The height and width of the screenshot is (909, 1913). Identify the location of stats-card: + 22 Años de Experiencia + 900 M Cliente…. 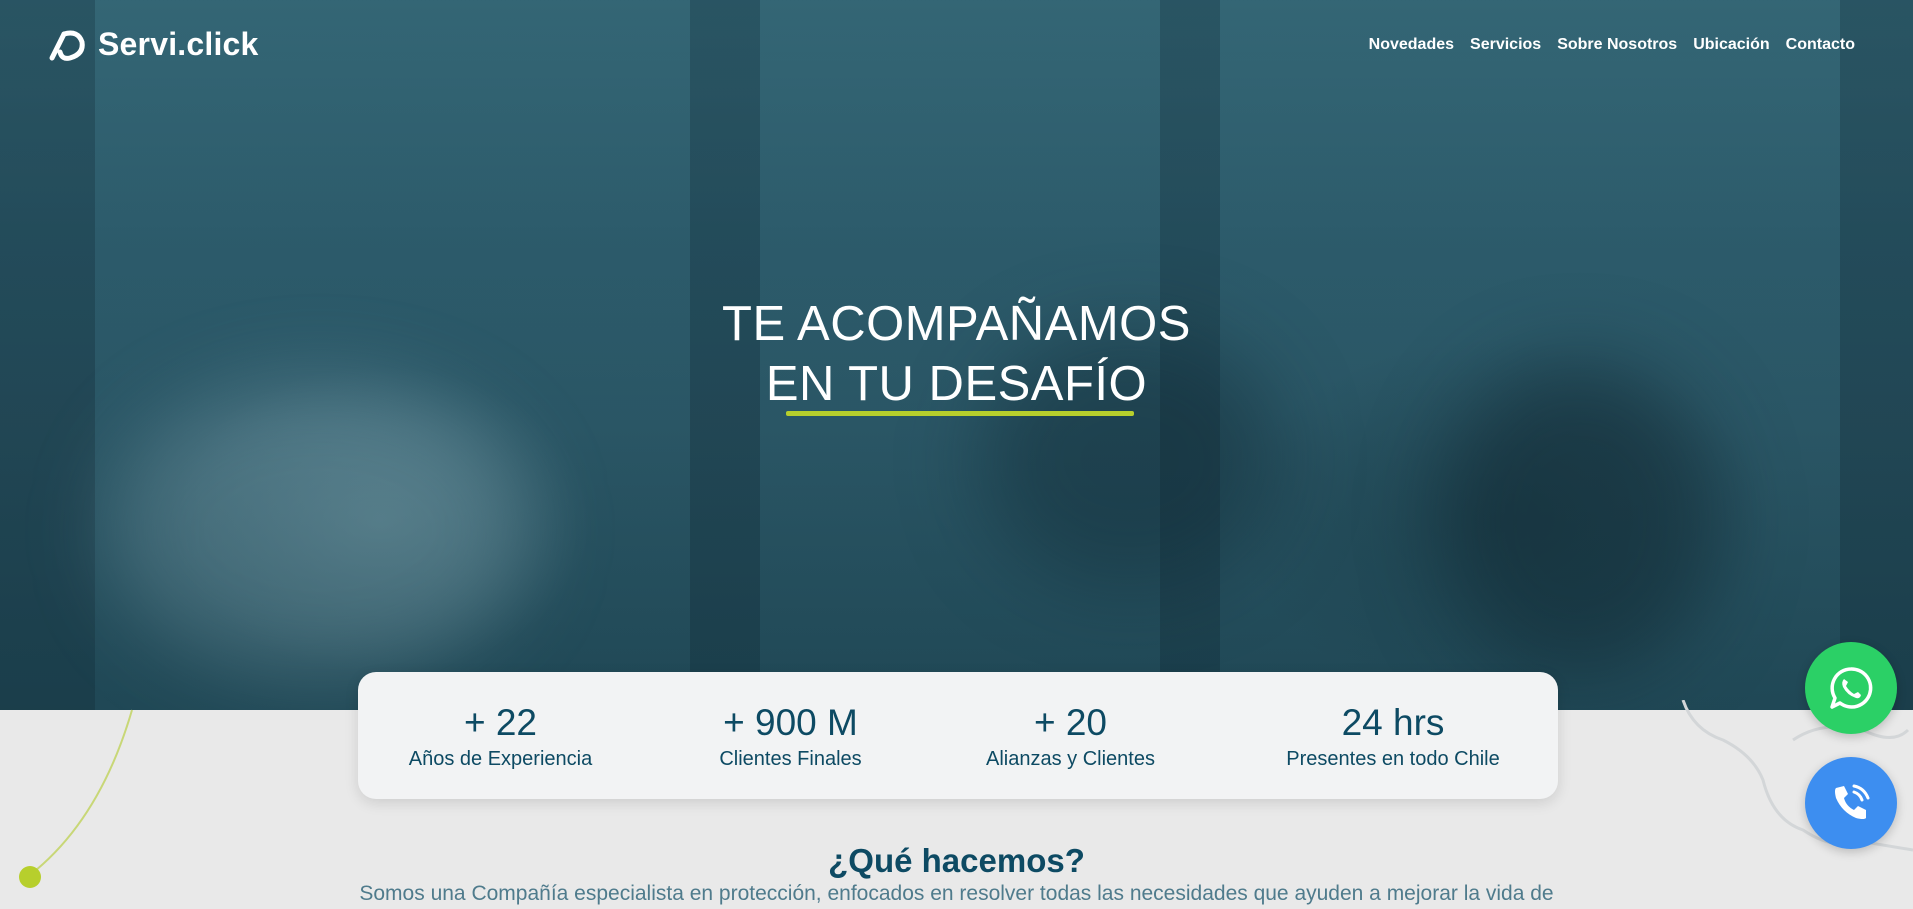
(958, 735).